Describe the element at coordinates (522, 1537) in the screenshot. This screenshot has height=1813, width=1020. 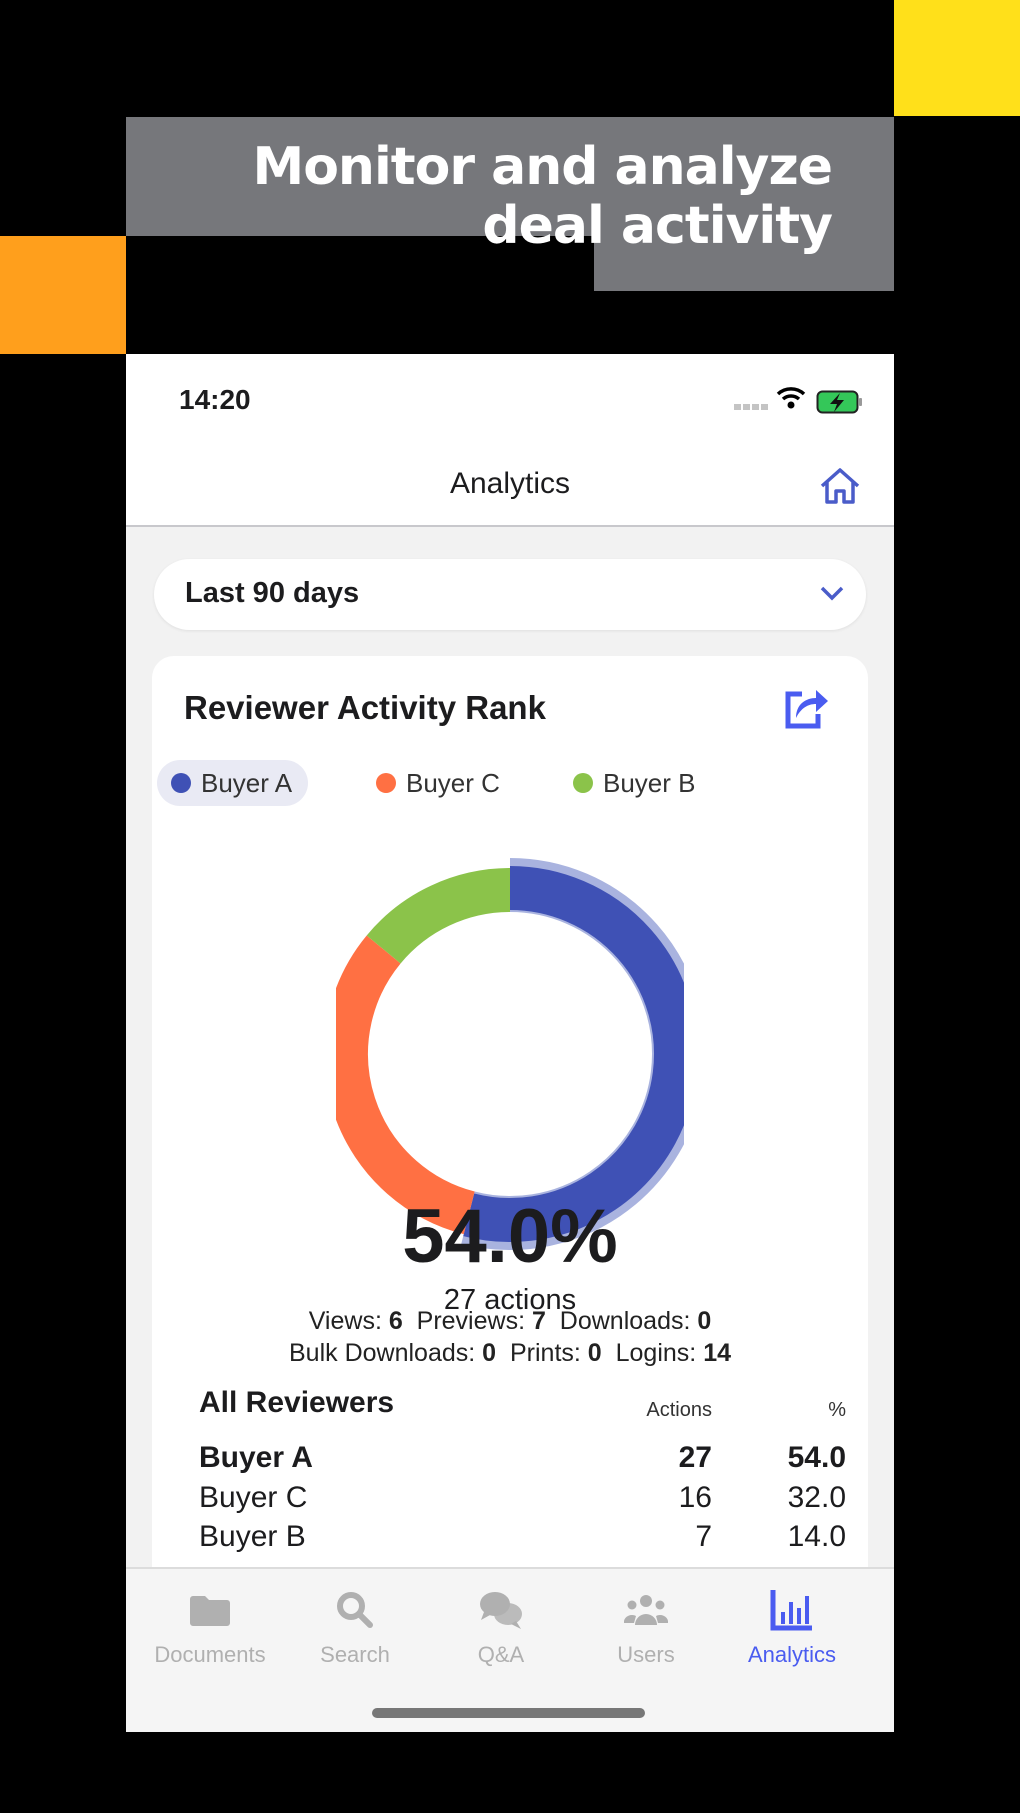
I see `table-row: Buyer B 7 14.0` at that location.